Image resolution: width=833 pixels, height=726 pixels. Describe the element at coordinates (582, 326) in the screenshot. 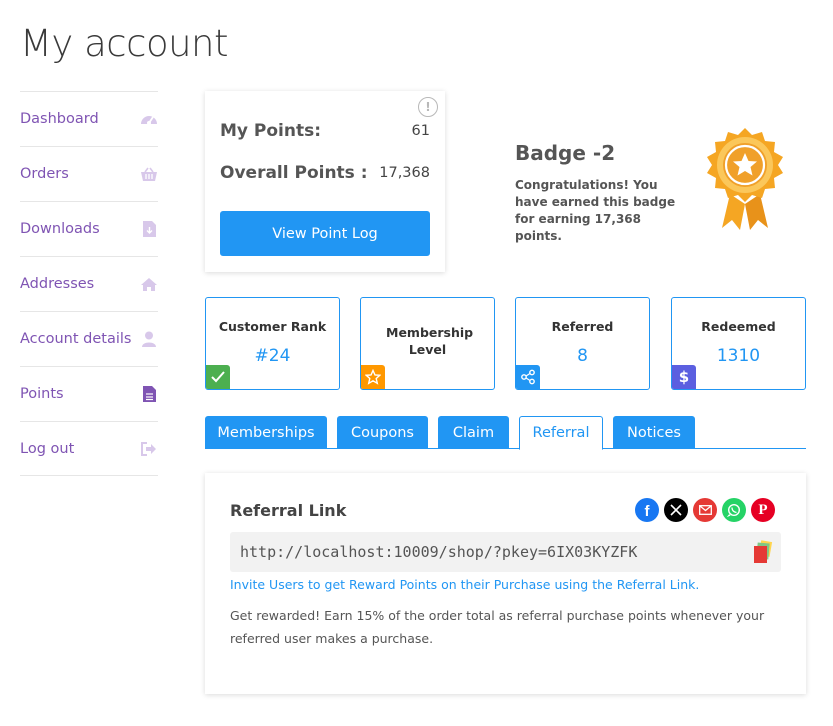

I see `stat-label: Referred` at that location.